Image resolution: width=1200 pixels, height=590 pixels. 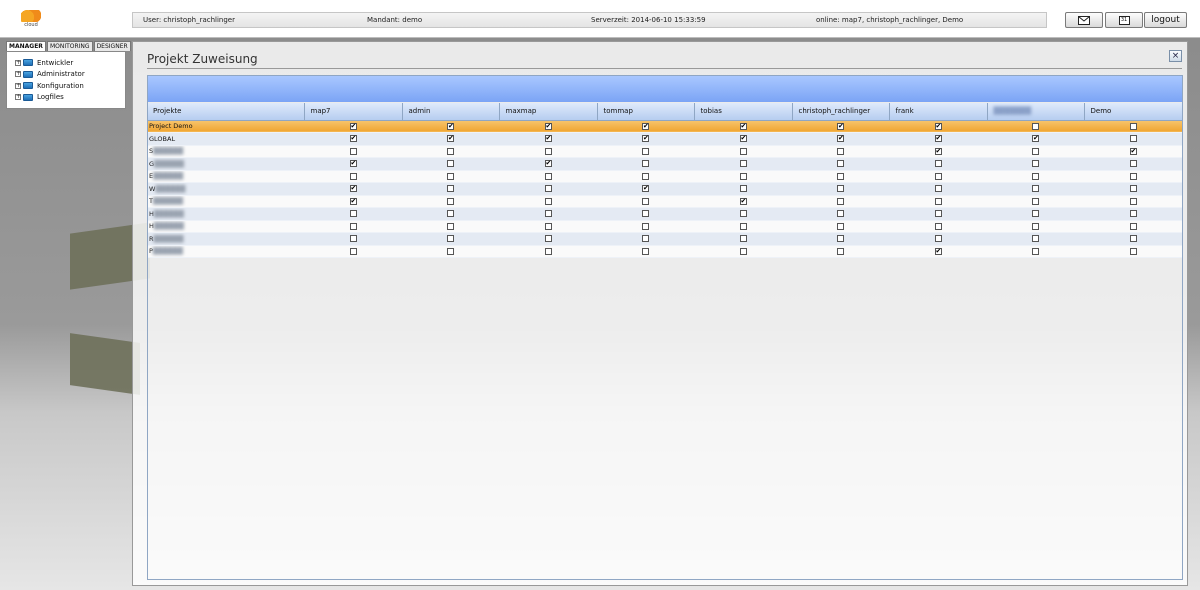 What do you see at coordinates (665, 239) in the screenshot?
I see `table-row: R██████` at bounding box center [665, 239].